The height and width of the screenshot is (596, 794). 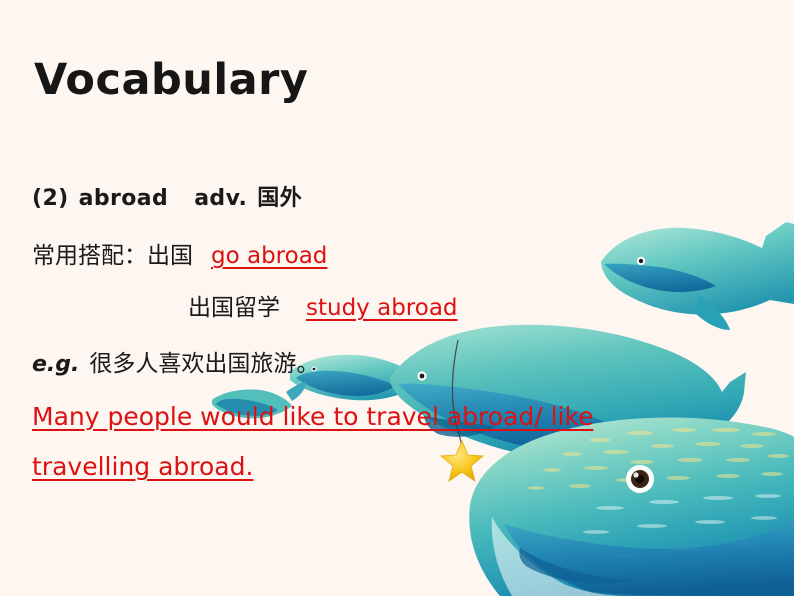 I want to click on collocation-line-1: 常用搭配：出国 go abroad, so click(x=179, y=253).